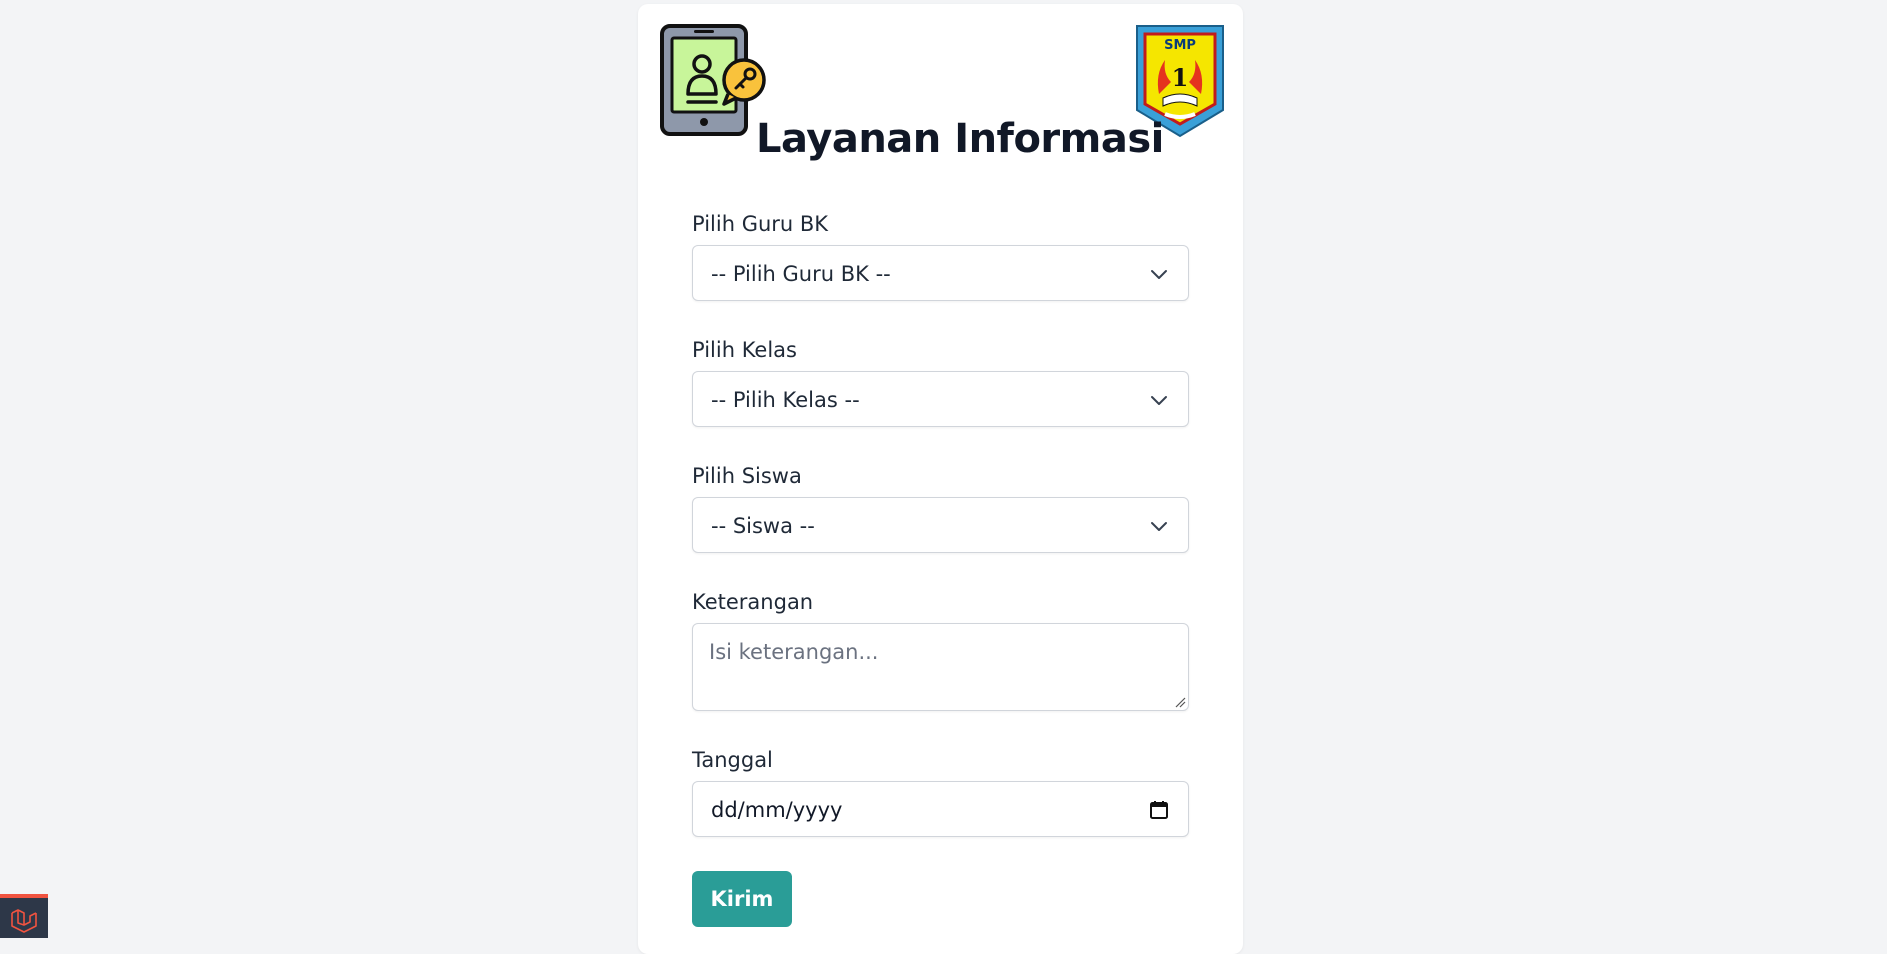 The height and width of the screenshot is (954, 1887). Describe the element at coordinates (760, 224) in the screenshot. I see `guru-label: Pilih Guru BK` at that location.